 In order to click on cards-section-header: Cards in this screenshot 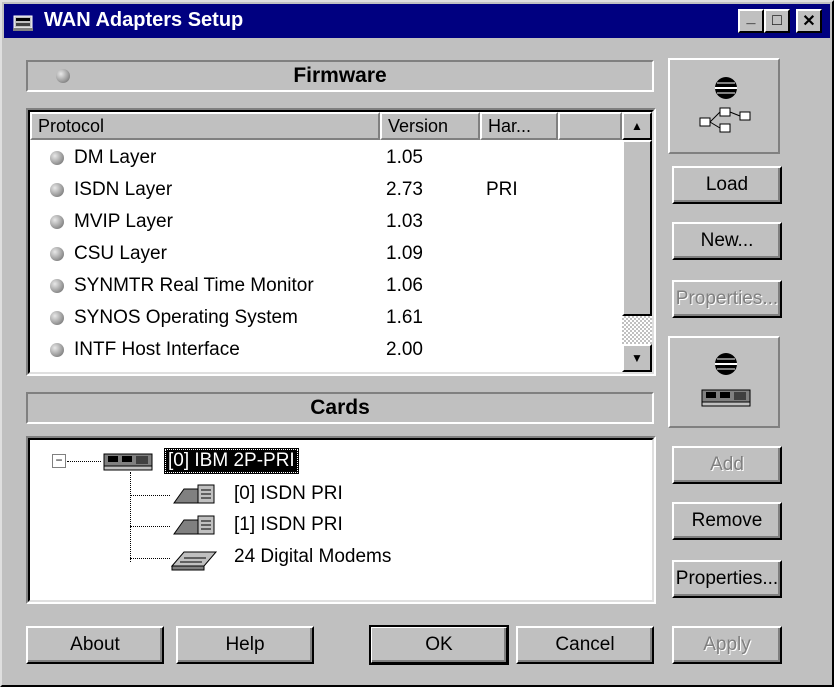, I will do `click(340, 408)`.